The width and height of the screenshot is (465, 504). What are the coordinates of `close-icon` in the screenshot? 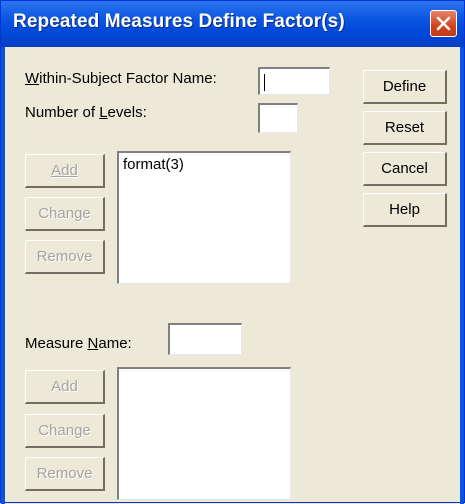 It's located at (443, 23).